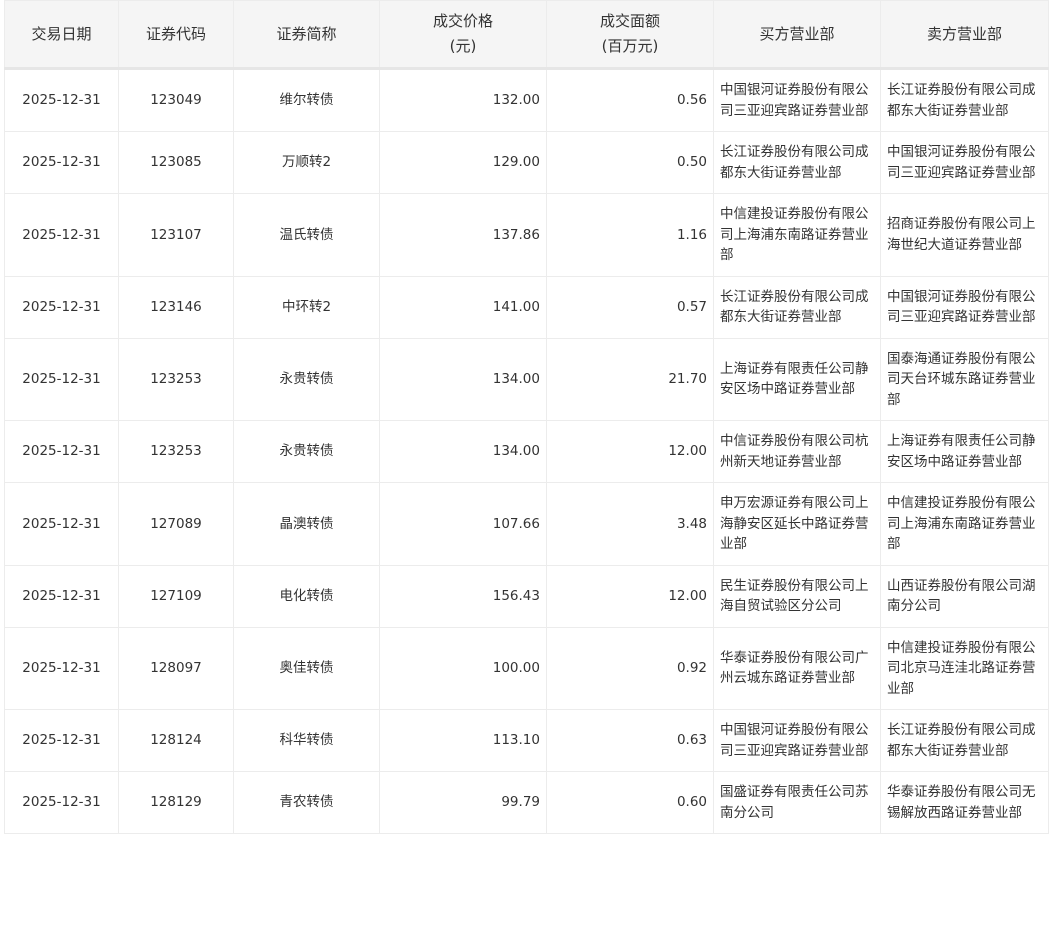  Describe the element at coordinates (176, 596) in the screenshot. I see `cell-code: 127109` at that location.